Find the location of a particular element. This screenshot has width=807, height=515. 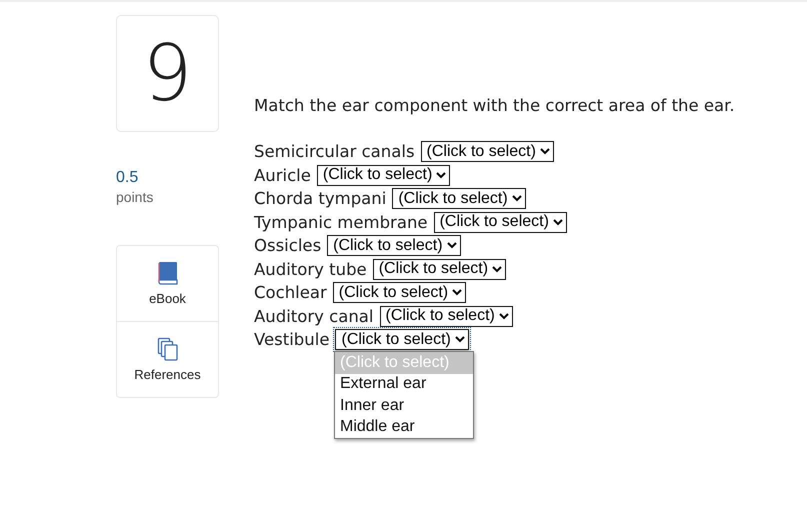

references-button: References is located at coordinates (167, 359).